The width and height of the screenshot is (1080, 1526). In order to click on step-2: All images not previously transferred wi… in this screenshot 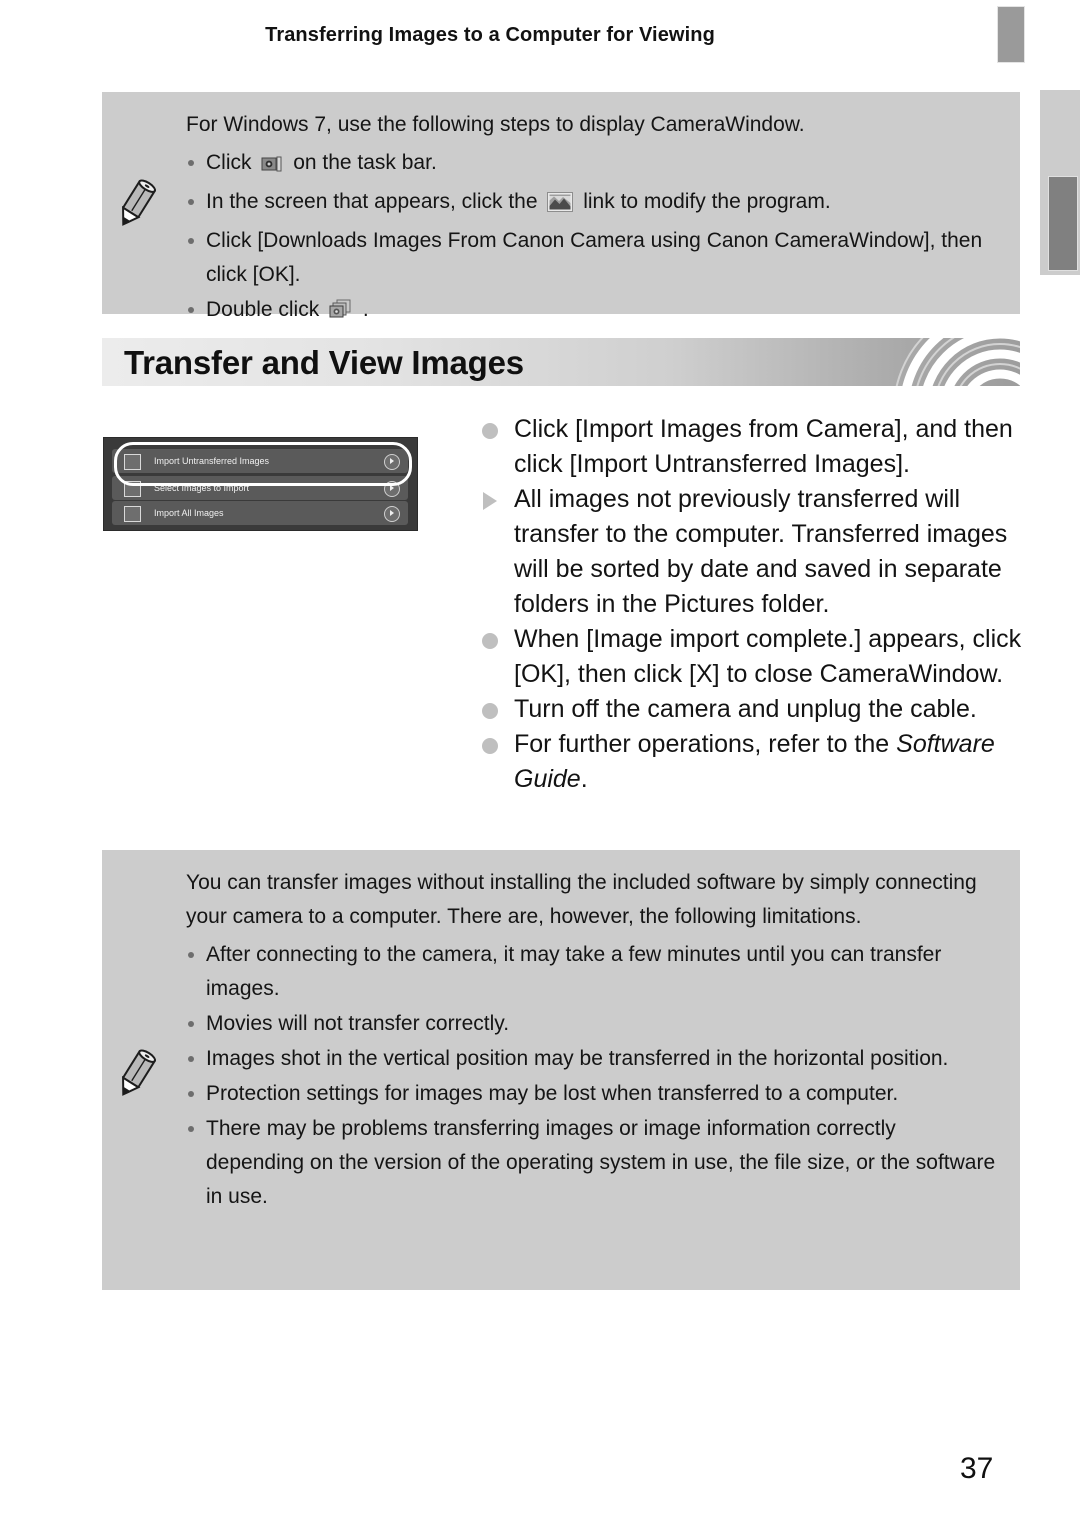, I will do `click(752, 552)`.